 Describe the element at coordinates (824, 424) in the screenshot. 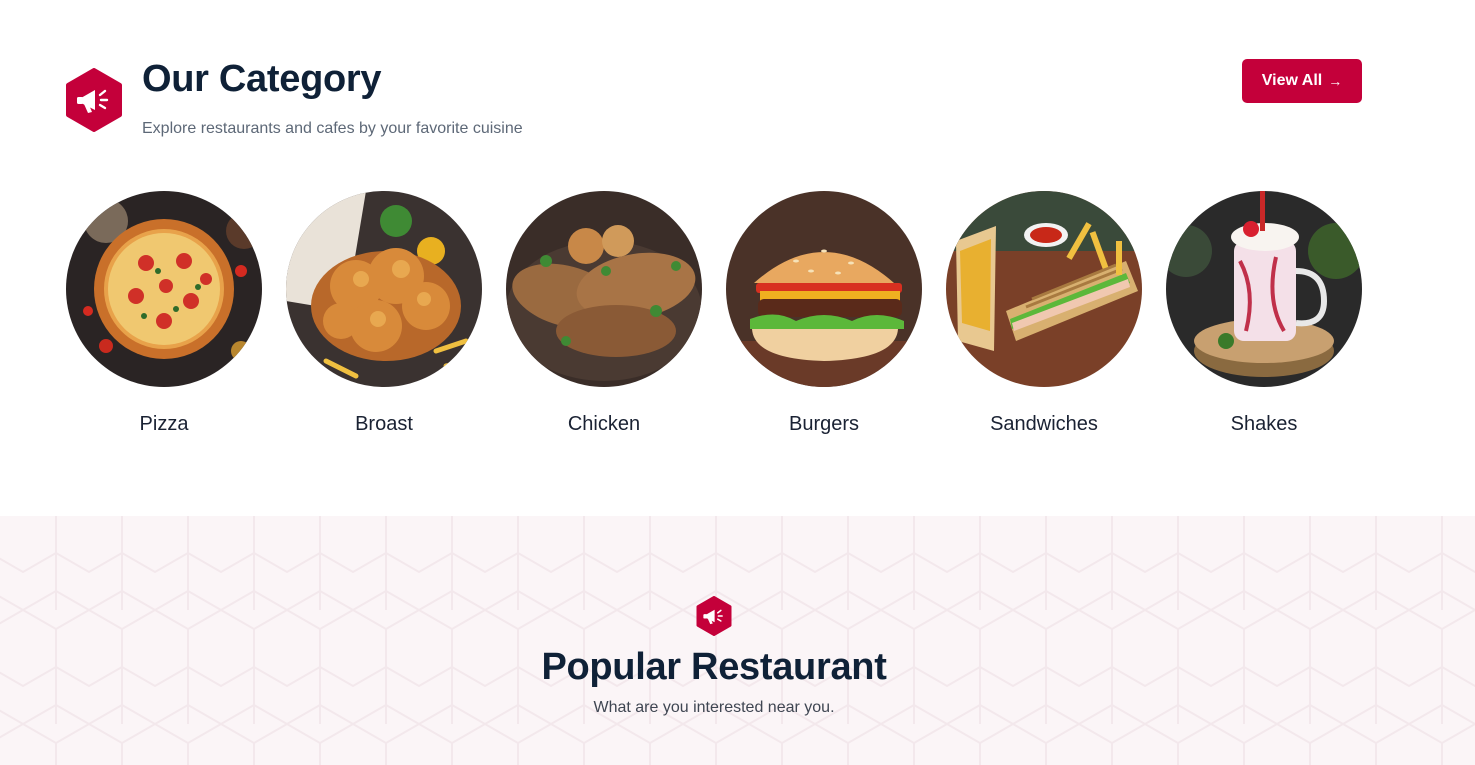

I see `category-label: Burgers` at that location.